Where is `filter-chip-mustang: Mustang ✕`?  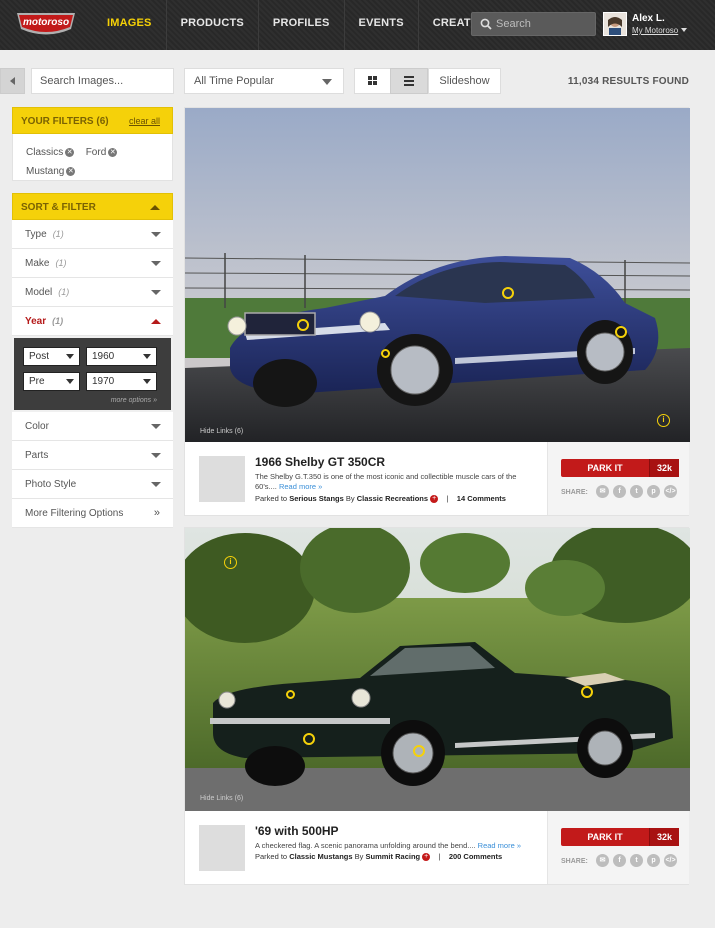
filter-chip-mustang: Mustang ✕ is located at coordinates (51, 171).